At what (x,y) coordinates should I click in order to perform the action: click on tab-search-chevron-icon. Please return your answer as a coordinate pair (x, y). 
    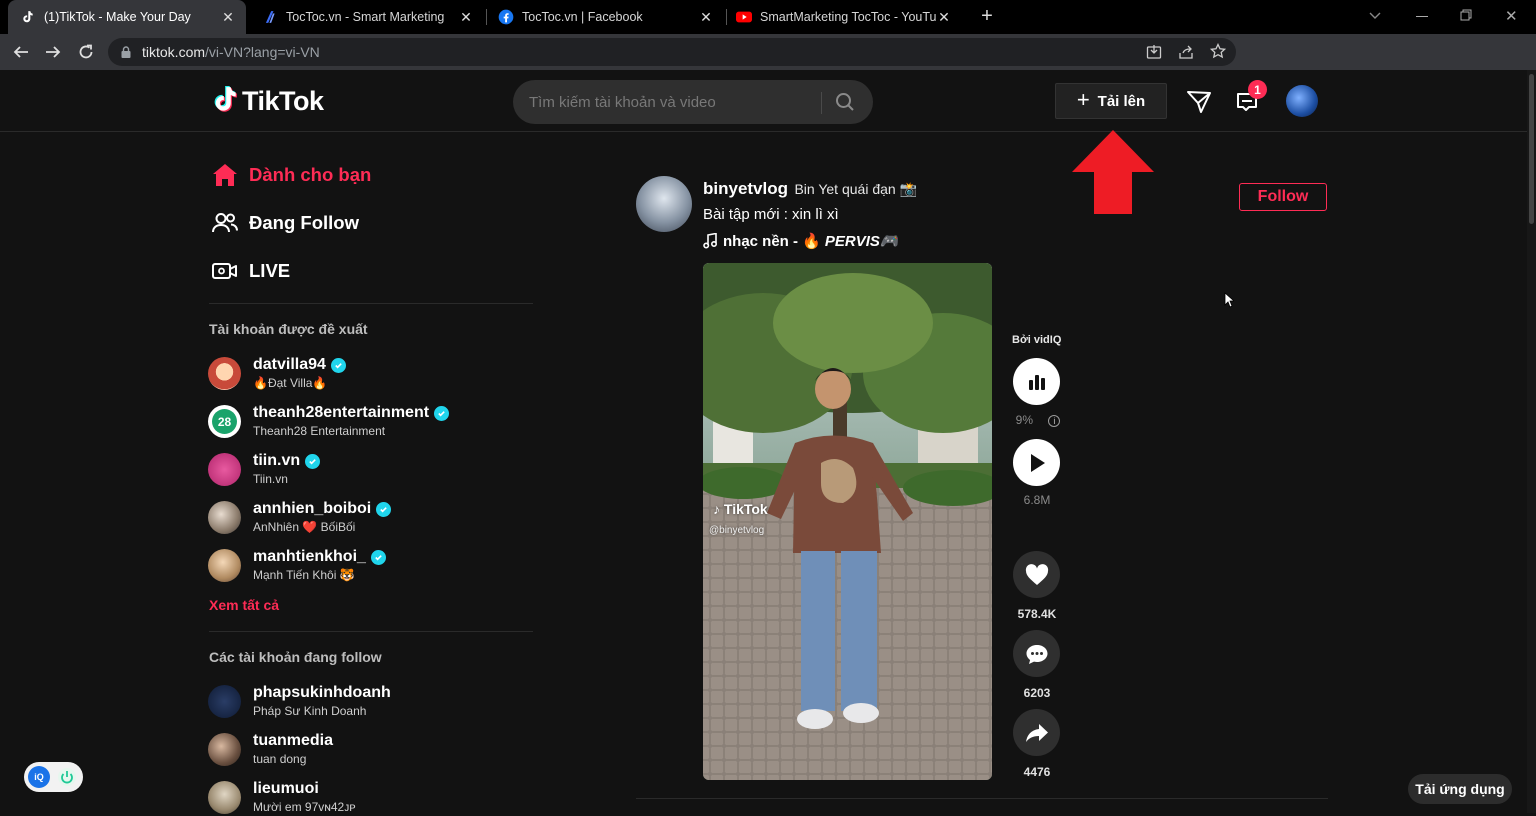
    Looking at the image, I should click on (1375, 15).